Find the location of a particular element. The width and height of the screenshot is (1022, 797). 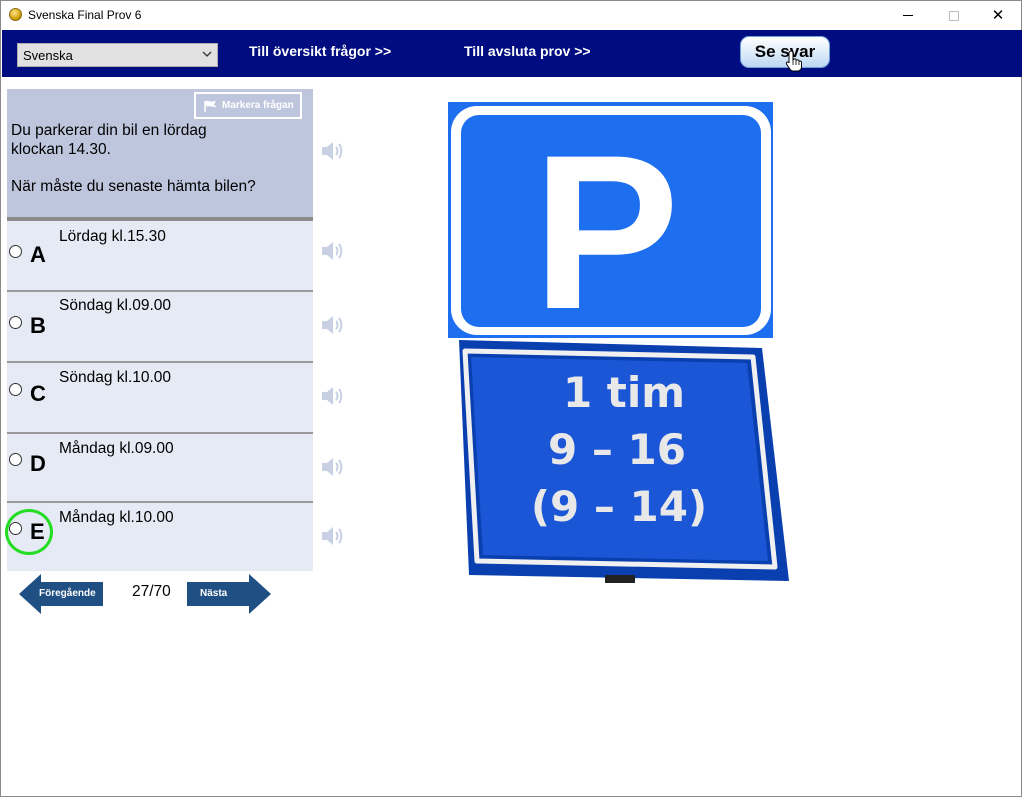

finish-exam-link: Till avsluta prov >> is located at coordinates (527, 51).